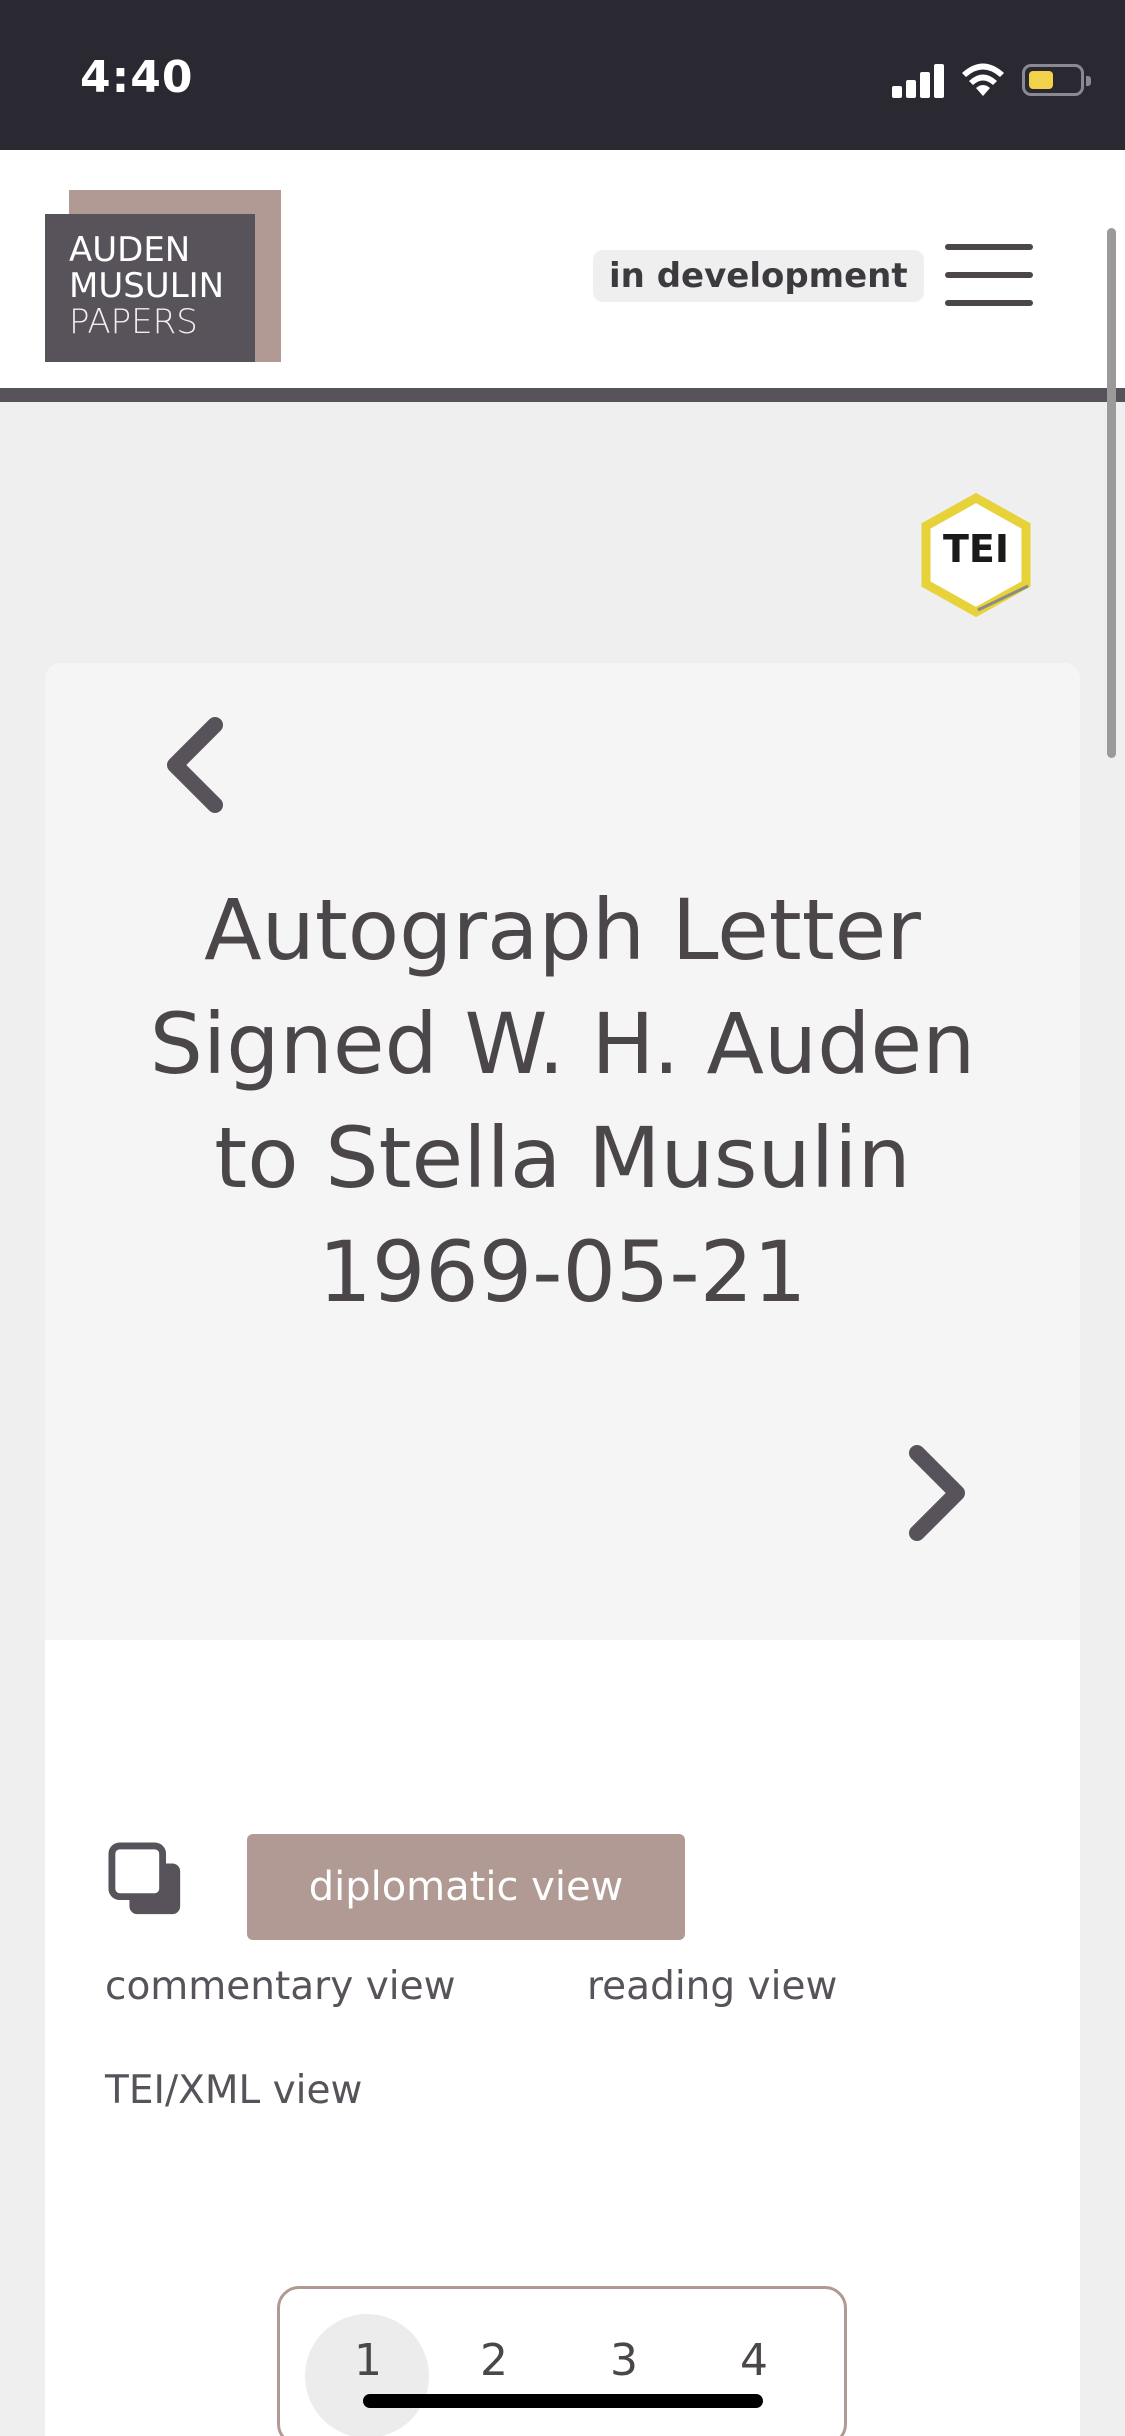 This screenshot has width=1125, height=2436. Describe the element at coordinates (563, 2401) in the screenshot. I see `home-indicator` at that location.